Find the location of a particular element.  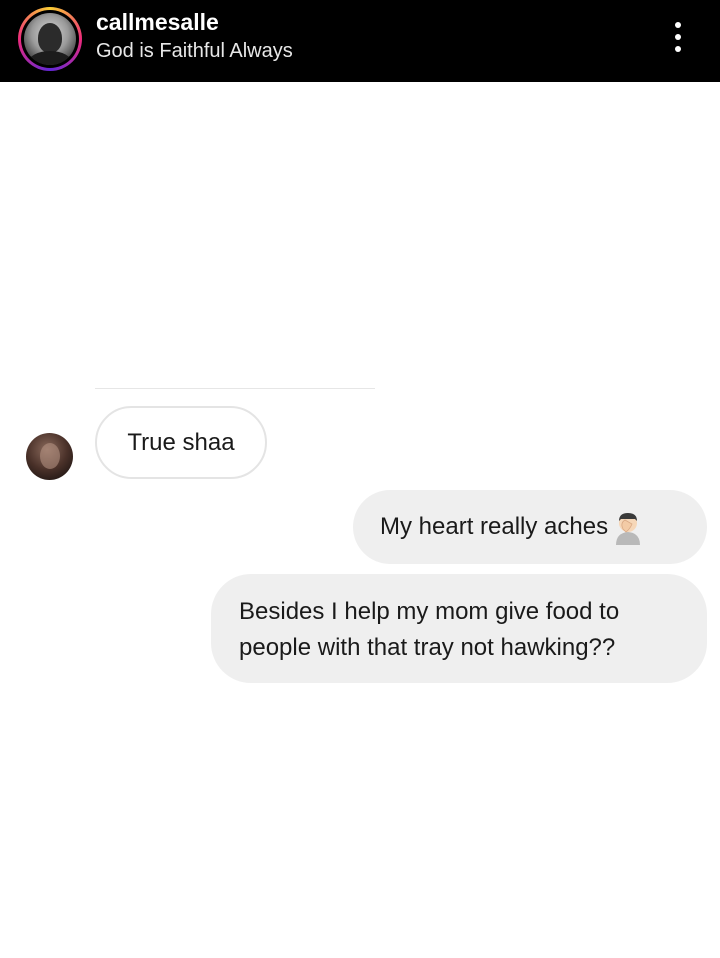

profile-avatar-story-ring is located at coordinates (50, 39).